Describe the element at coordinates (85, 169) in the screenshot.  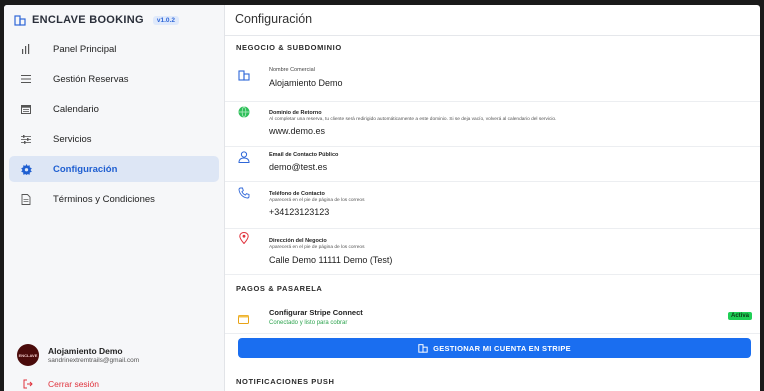
I see `sidebar-item-label: Configuración` at that location.